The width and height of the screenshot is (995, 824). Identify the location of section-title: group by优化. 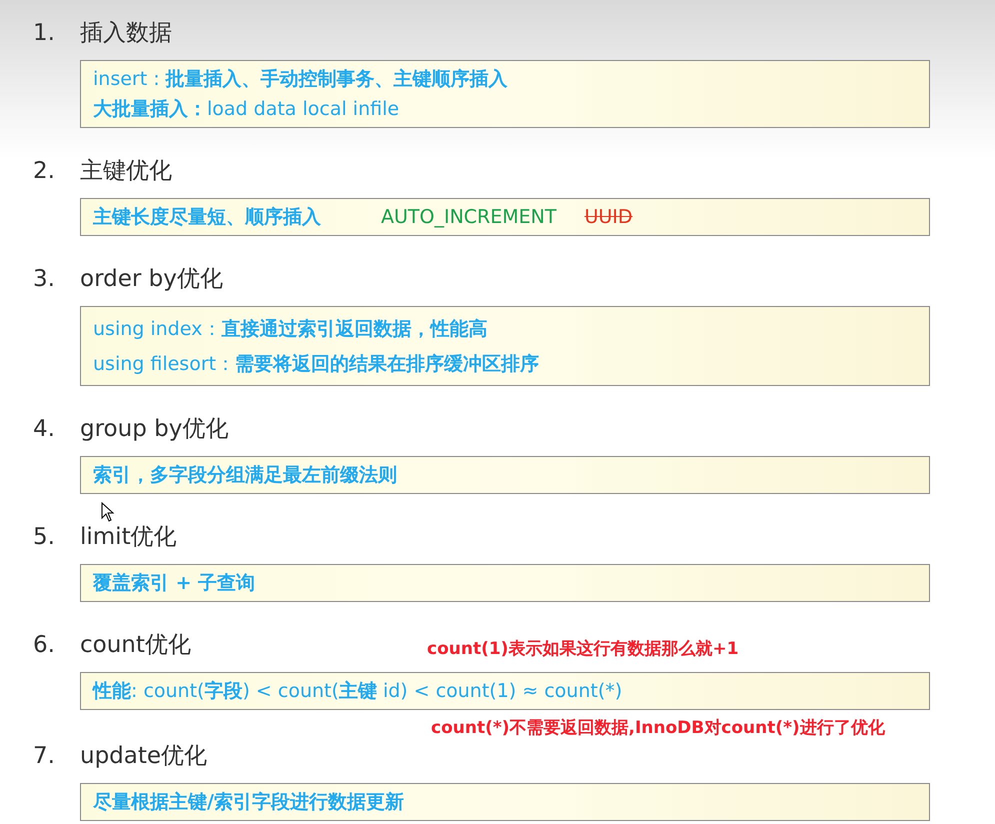
(154, 429).